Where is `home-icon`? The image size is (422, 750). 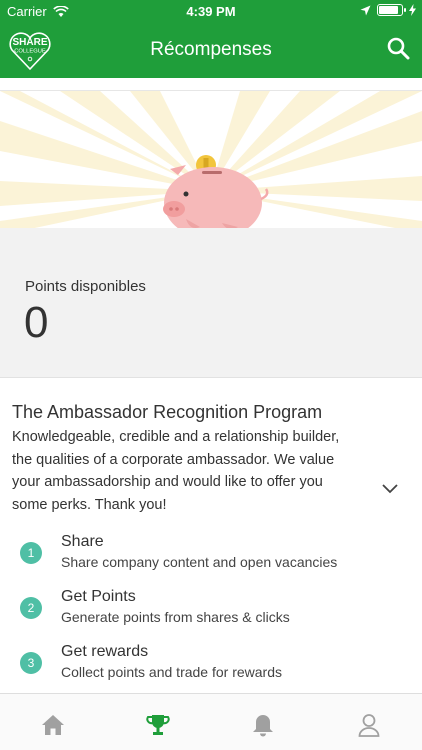
home-icon is located at coordinates (53, 725).